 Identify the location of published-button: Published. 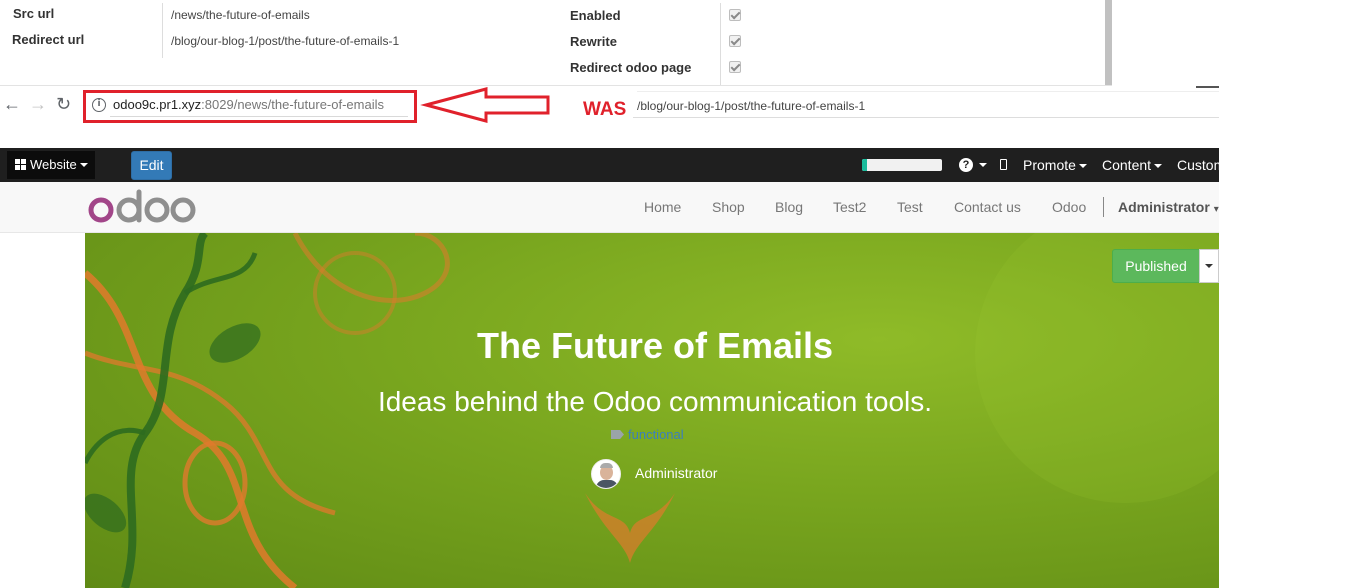
(1156, 266).